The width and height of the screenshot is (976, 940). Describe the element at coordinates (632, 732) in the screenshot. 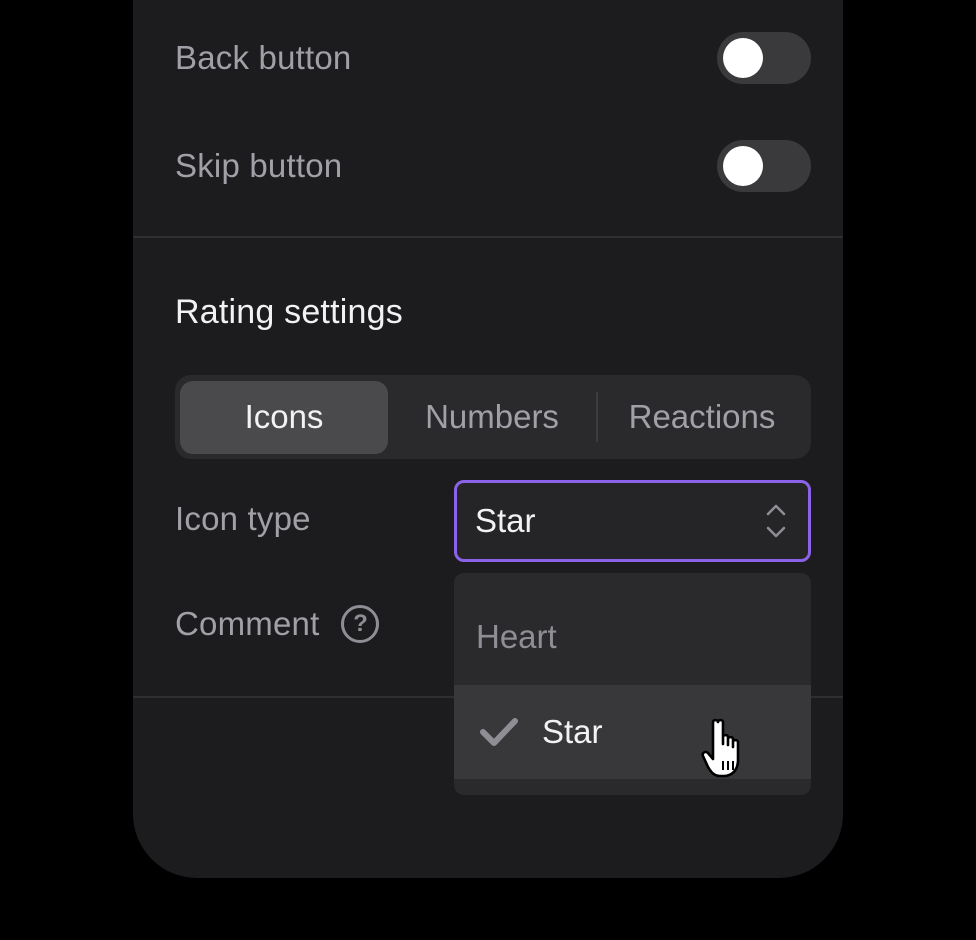

I see `dropdown-option-star: Star` at that location.